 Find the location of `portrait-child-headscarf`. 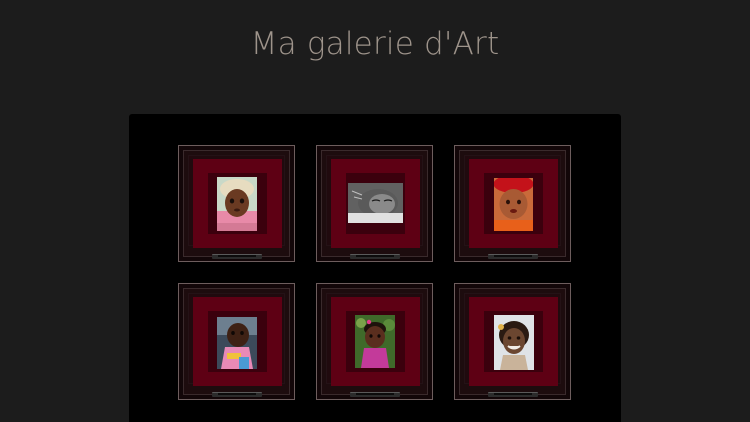

portrait-child-headscarf is located at coordinates (237, 204).